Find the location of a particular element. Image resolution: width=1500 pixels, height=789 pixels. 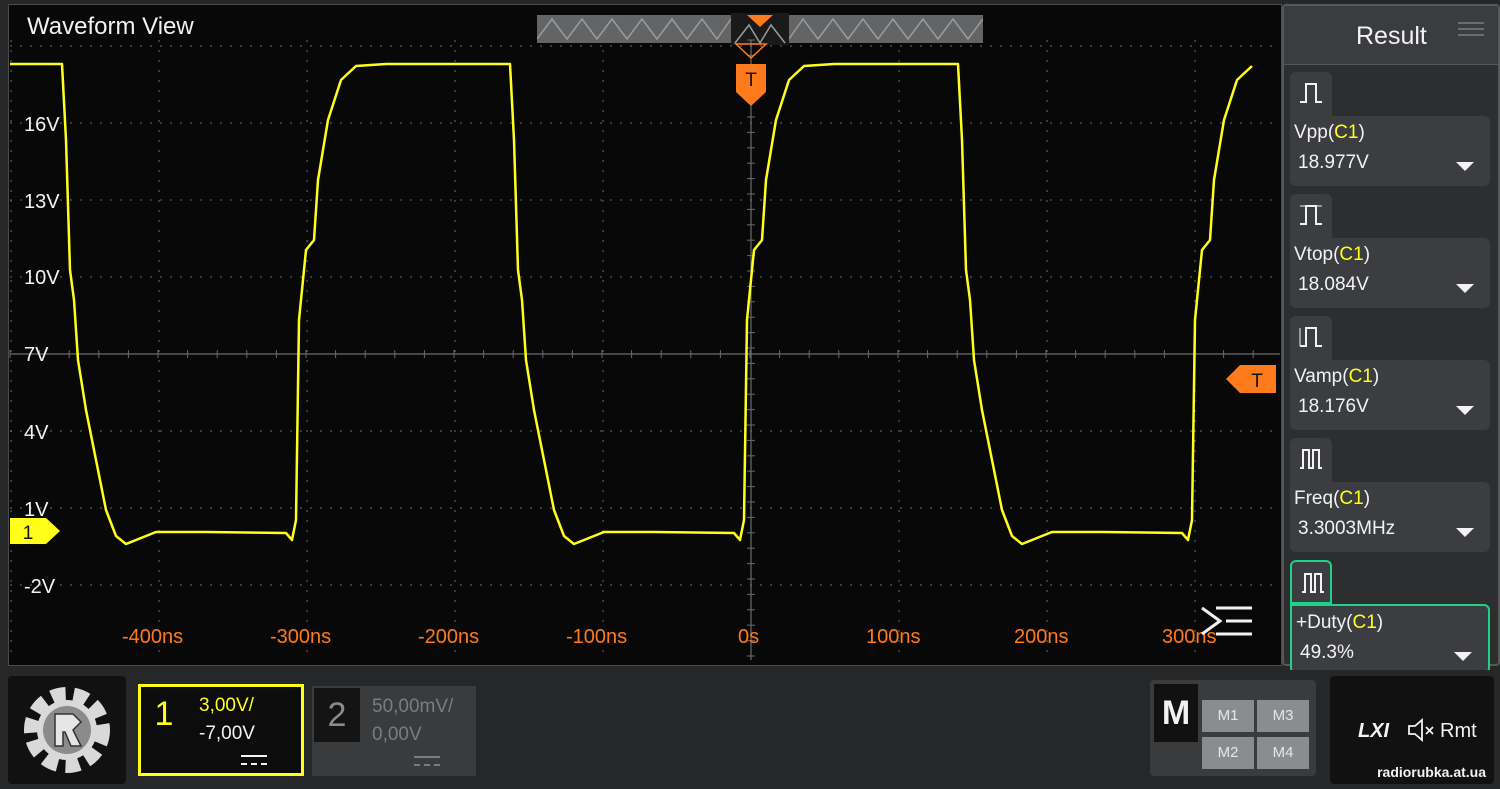

measurement-item: Vpp(C1) 18.977V is located at coordinates (1391, 132).